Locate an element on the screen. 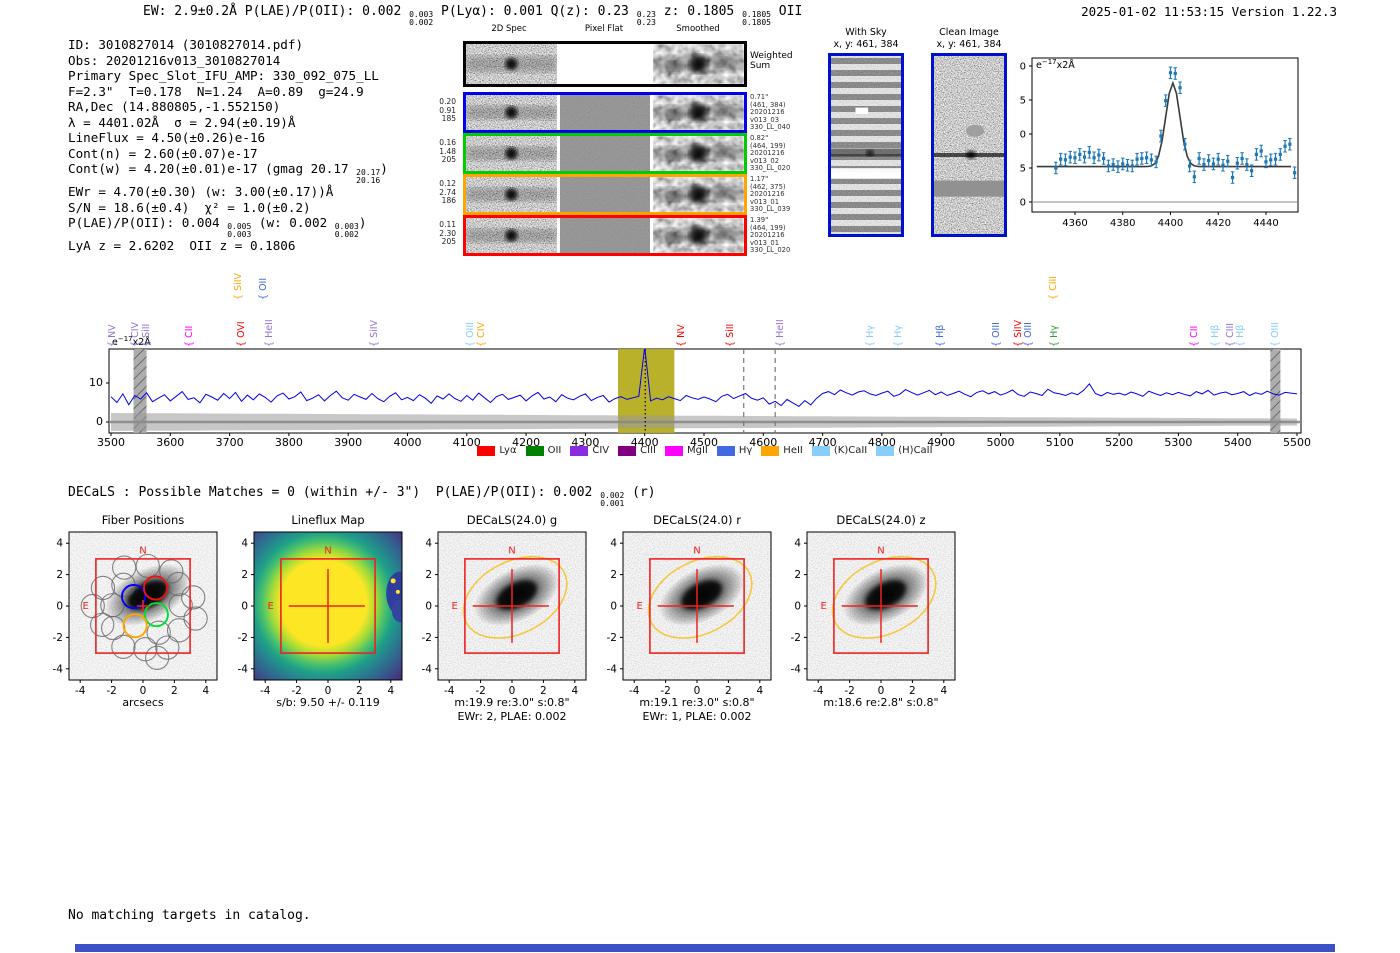 This screenshot has height=953, width=1400. info-line: Cont(n) = 2.60(±0.07)e-17 is located at coordinates (228, 154).